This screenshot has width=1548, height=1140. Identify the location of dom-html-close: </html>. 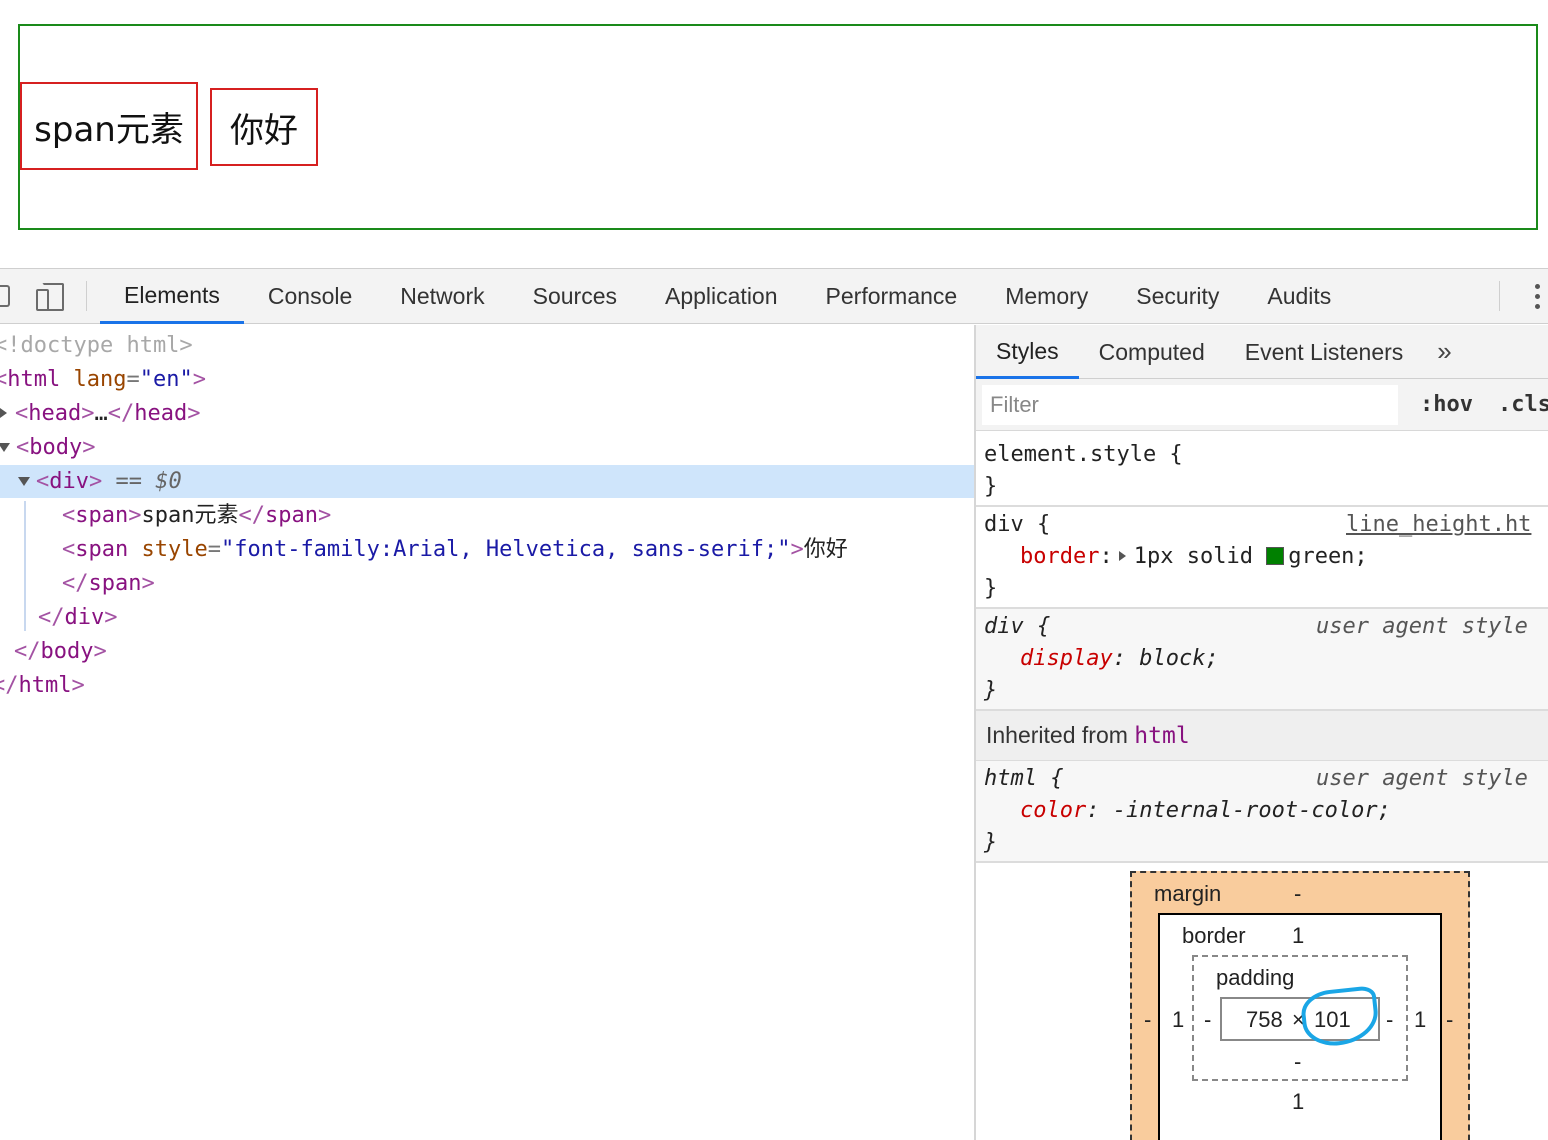
(42, 685).